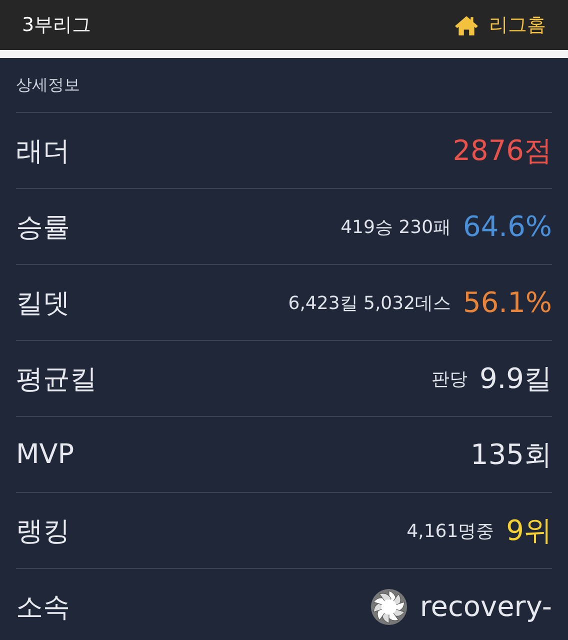  I want to click on stat-detail: 4,161명중, so click(450, 531).